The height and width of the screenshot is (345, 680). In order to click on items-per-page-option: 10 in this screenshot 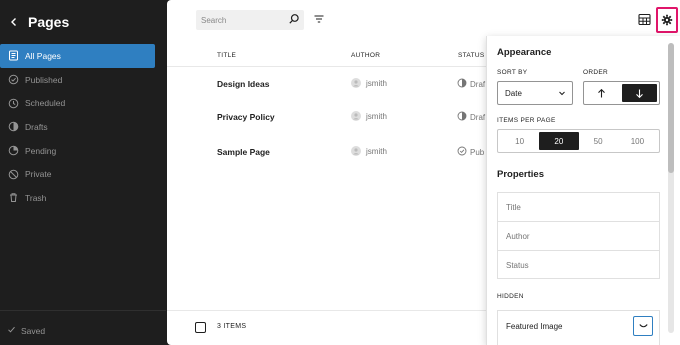, I will do `click(519, 141)`.